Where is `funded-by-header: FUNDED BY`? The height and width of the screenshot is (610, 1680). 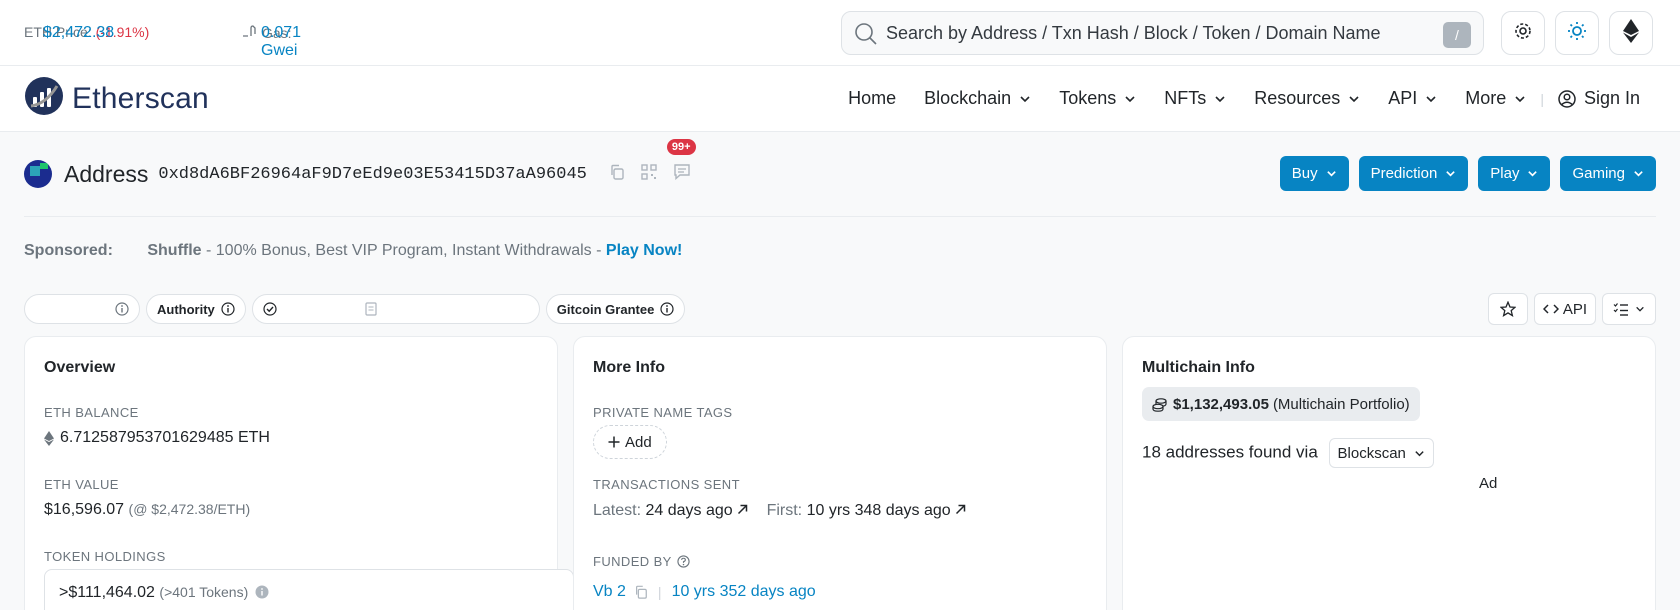 funded-by-header: FUNDED BY is located at coordinates (641, 561).